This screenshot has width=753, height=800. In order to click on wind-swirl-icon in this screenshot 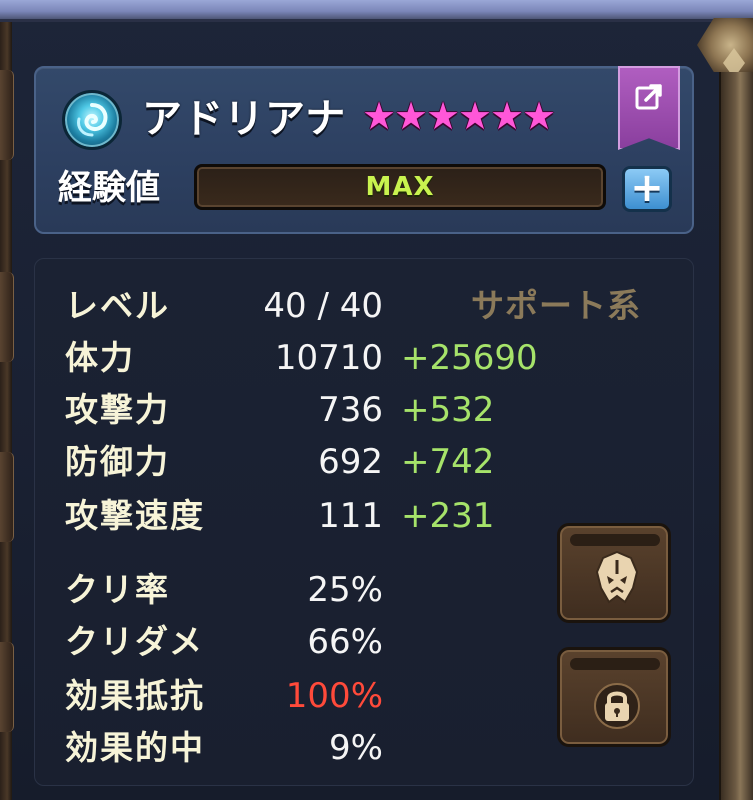, I will do `click(92, 120)`.